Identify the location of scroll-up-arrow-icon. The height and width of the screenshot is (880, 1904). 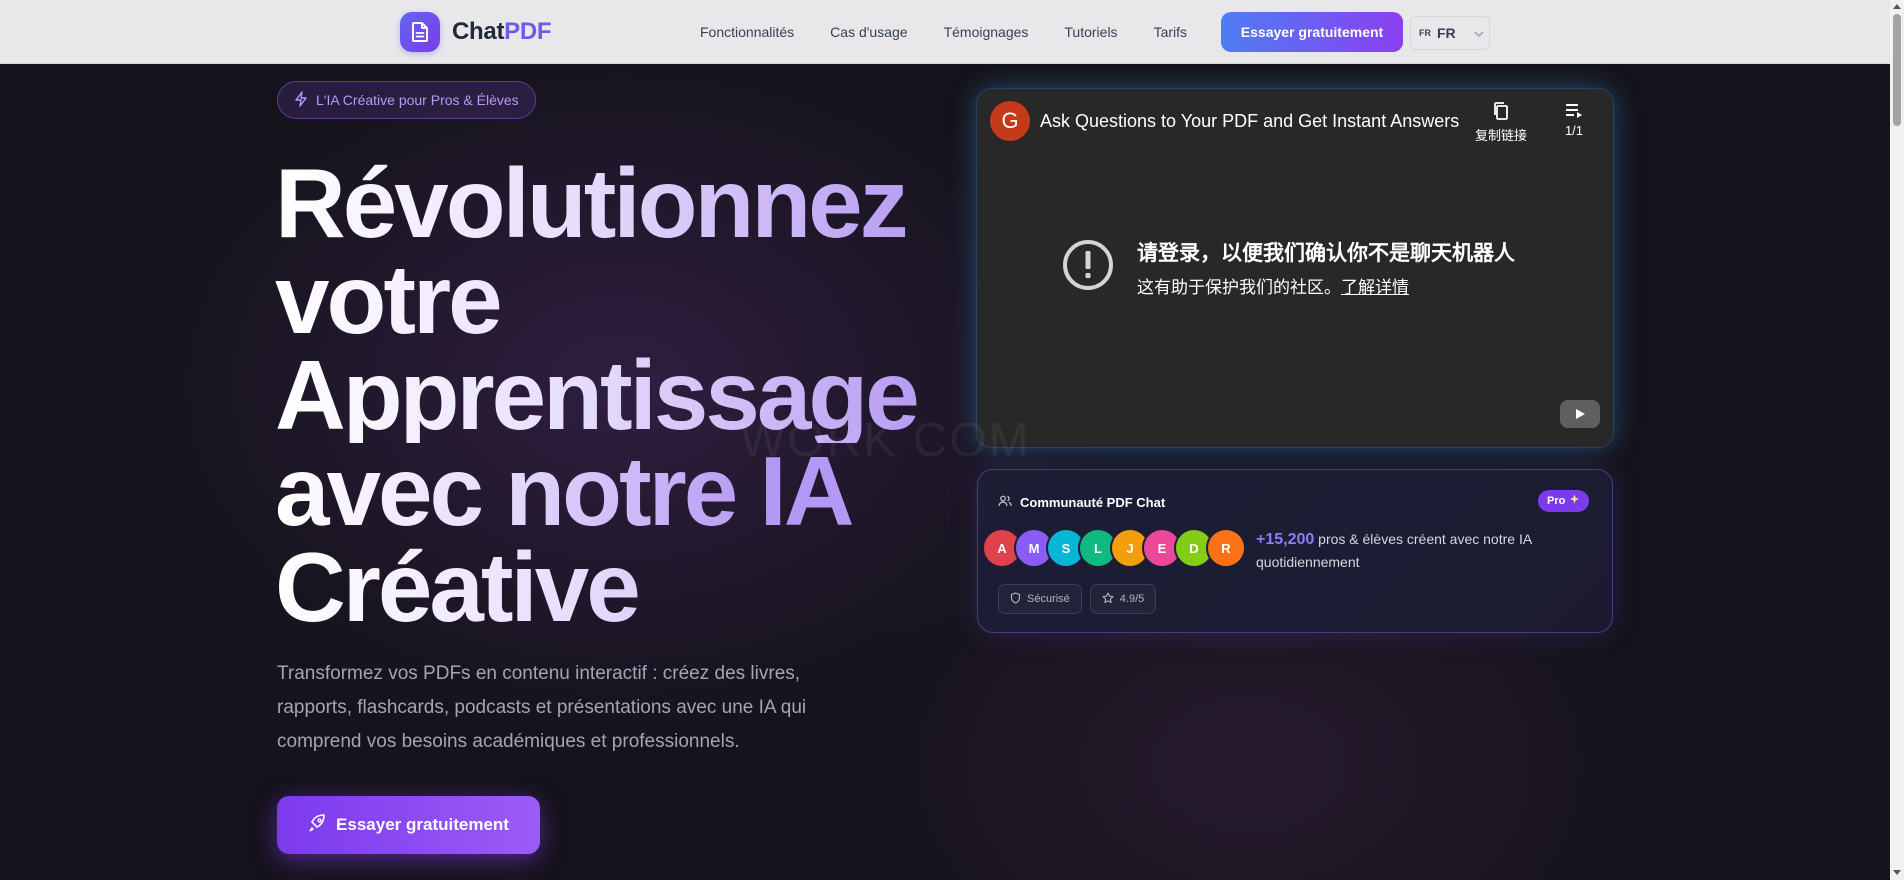
(1897, 6).